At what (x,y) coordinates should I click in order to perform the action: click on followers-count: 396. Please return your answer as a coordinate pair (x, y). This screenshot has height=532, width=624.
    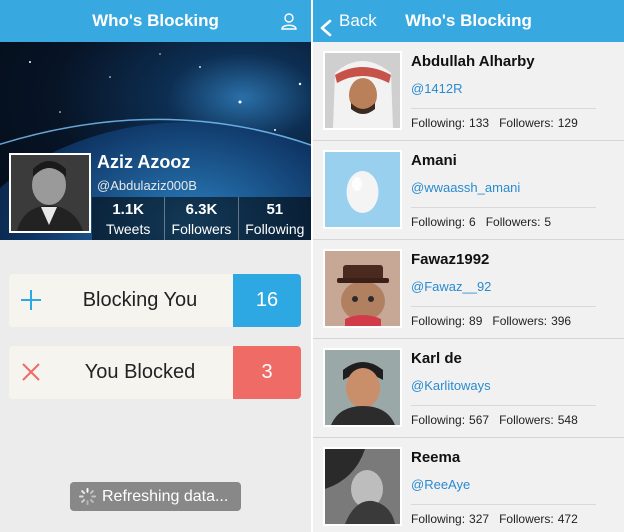
    Looking at the image, I should click on (561, 321).